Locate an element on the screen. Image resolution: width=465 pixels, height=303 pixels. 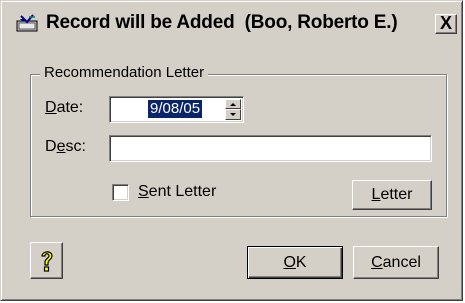
window-title: Record will be Added (Boo, Roberto E.) is located at coordinates (222, 22).